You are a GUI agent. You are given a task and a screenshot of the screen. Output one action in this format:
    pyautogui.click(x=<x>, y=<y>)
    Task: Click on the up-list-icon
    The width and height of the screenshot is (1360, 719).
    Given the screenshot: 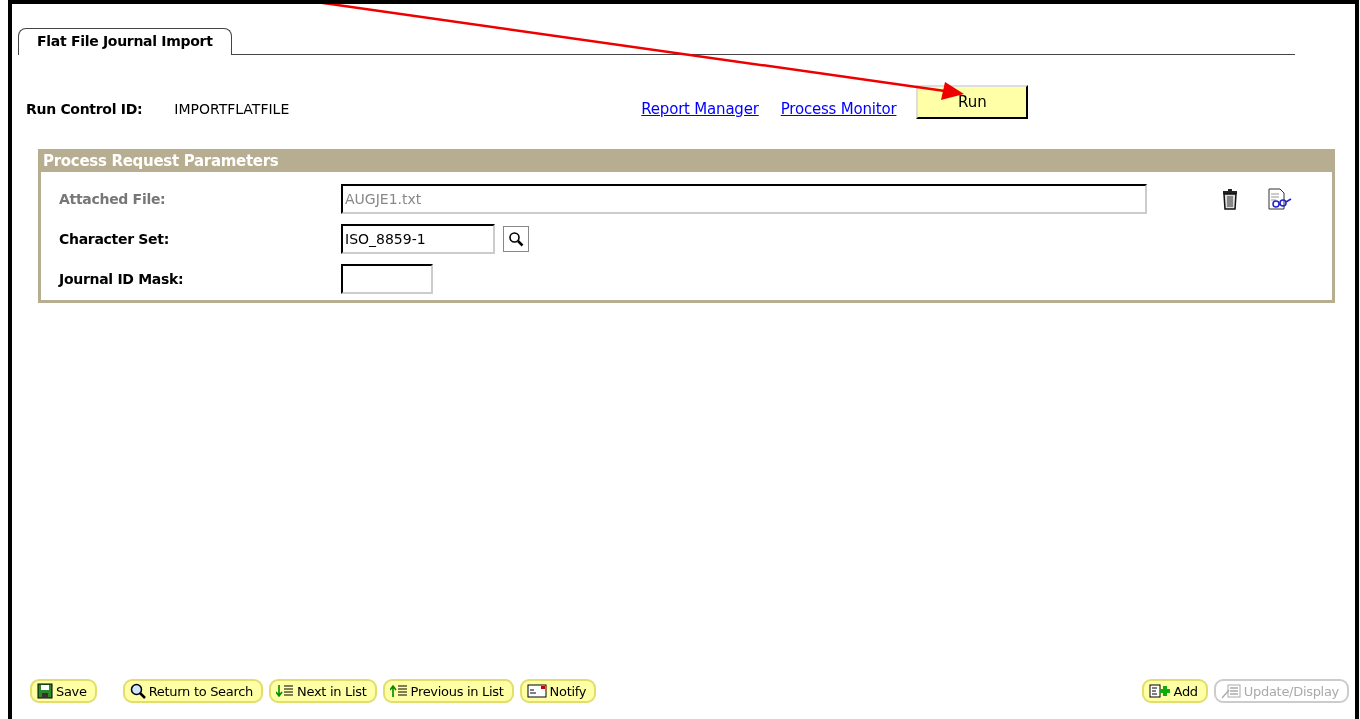 What is the action you would take?
    pyautogui.click(x=398, y=691)
    